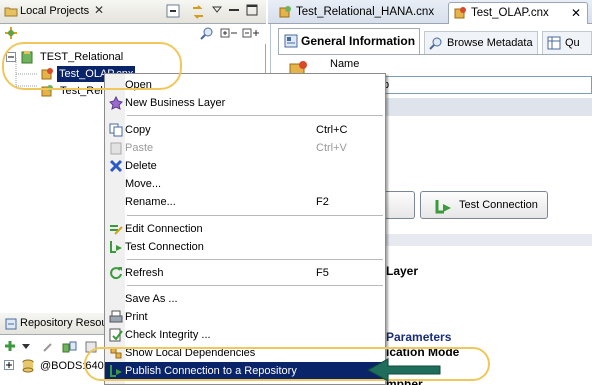 The image size is (592, 385). Describe the element at coordinates (576, 13) in the screenshot. I see `close-tab-icon: ✕` at that location.